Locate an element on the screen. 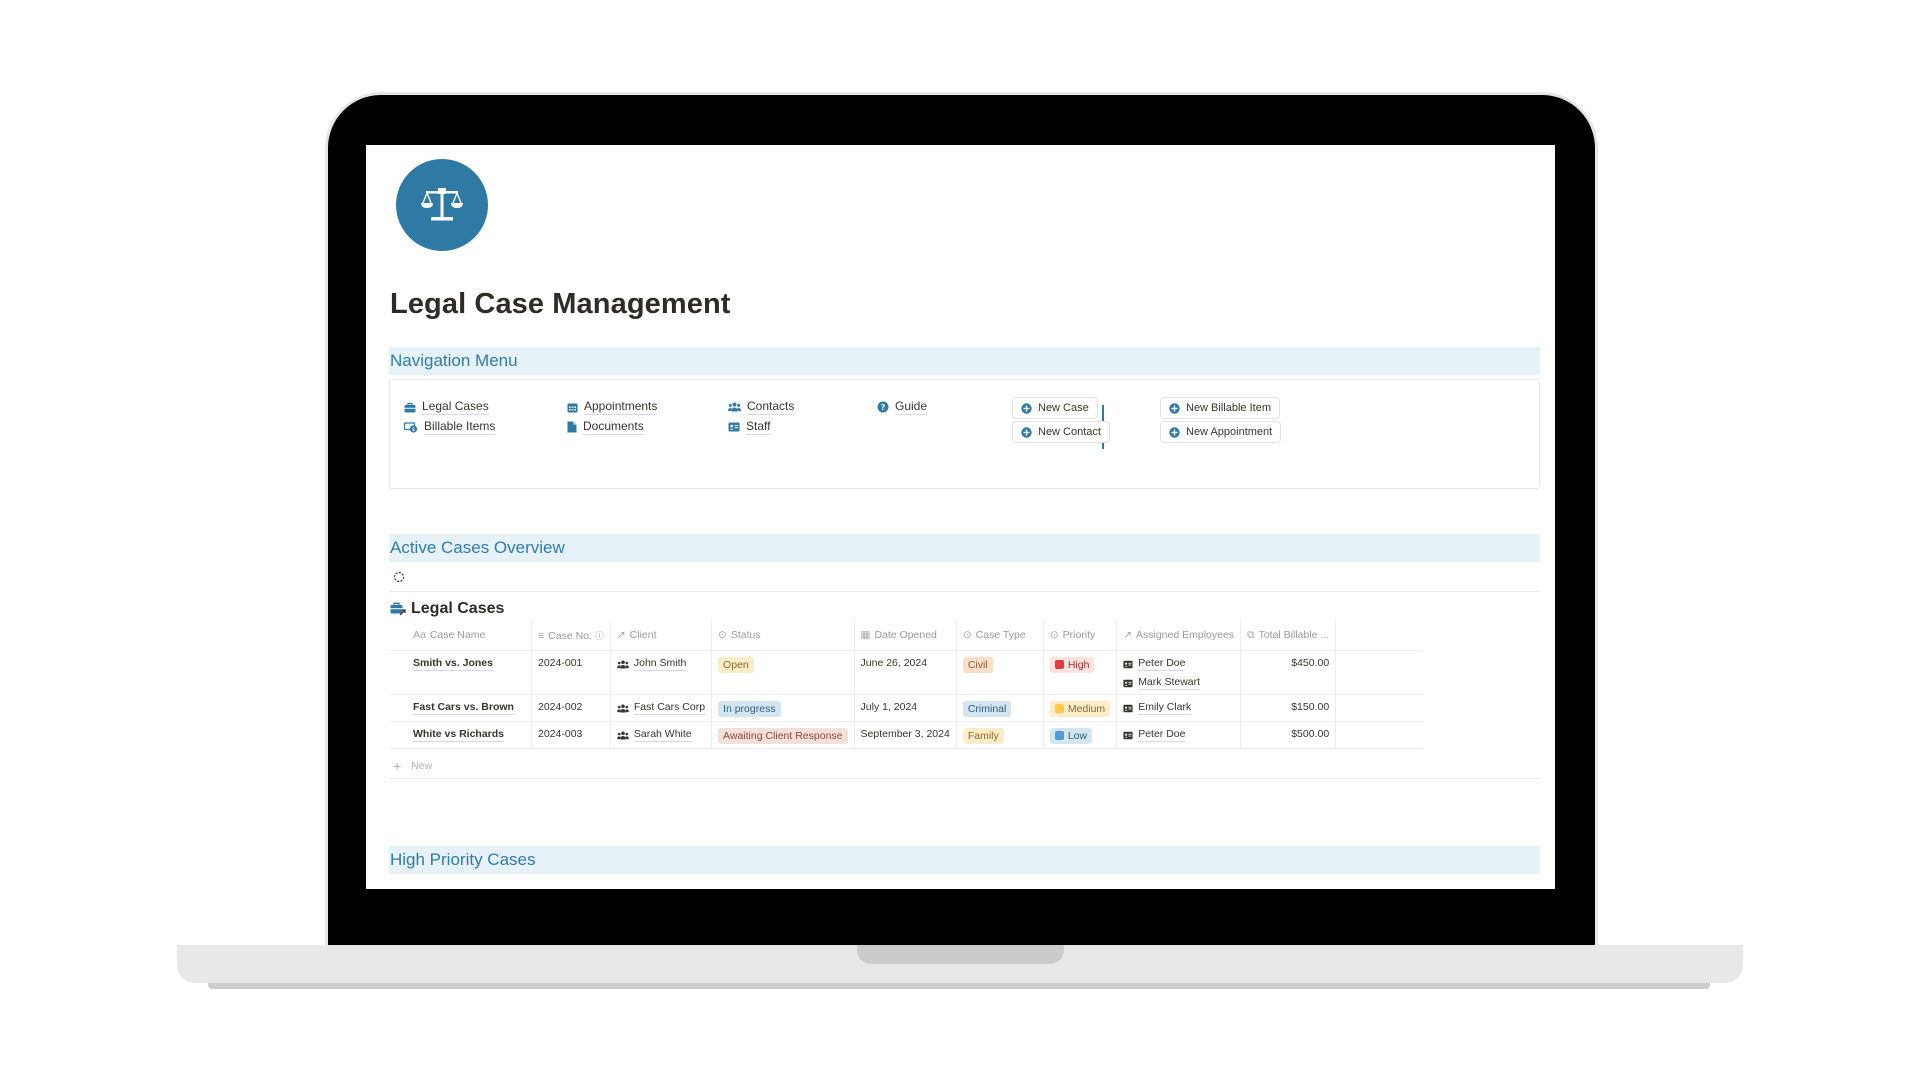 This screenshot has width=1920, height=1080. briefcase-icon is located at coordinates (410, 407).